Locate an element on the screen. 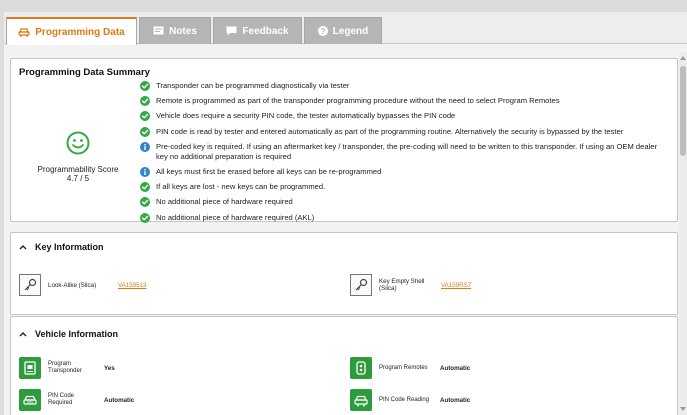  tab-programming-data: Programming Data is located at coordinates (71, 31).